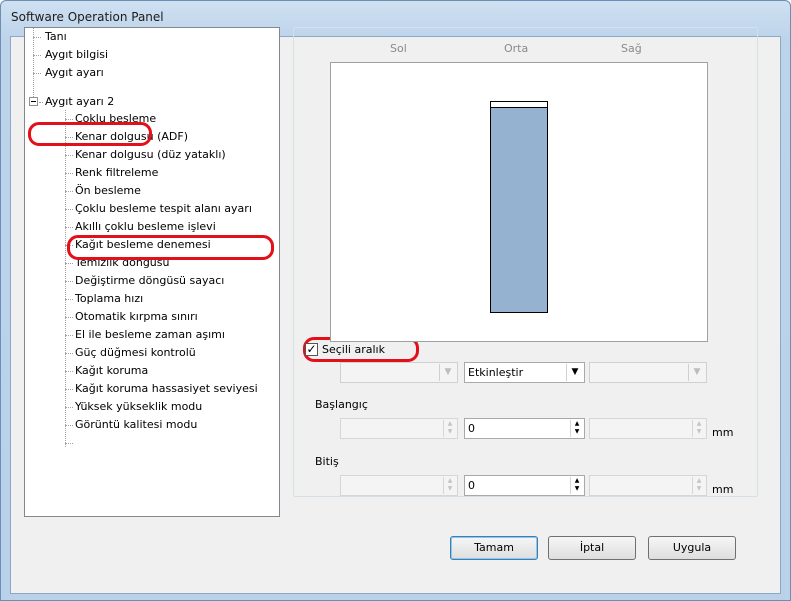 The image size is (791, 601). I want to click on tree-item-paper-protection-sensitivity: Kağıt koruma hassasiyet seviyesi, so click(166, 389).